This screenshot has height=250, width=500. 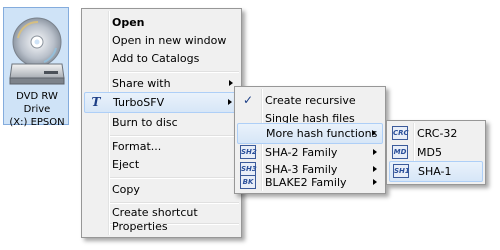 I want to click on menu-item-more-hash-functions: More hash functions, so click(x=310, y=133).